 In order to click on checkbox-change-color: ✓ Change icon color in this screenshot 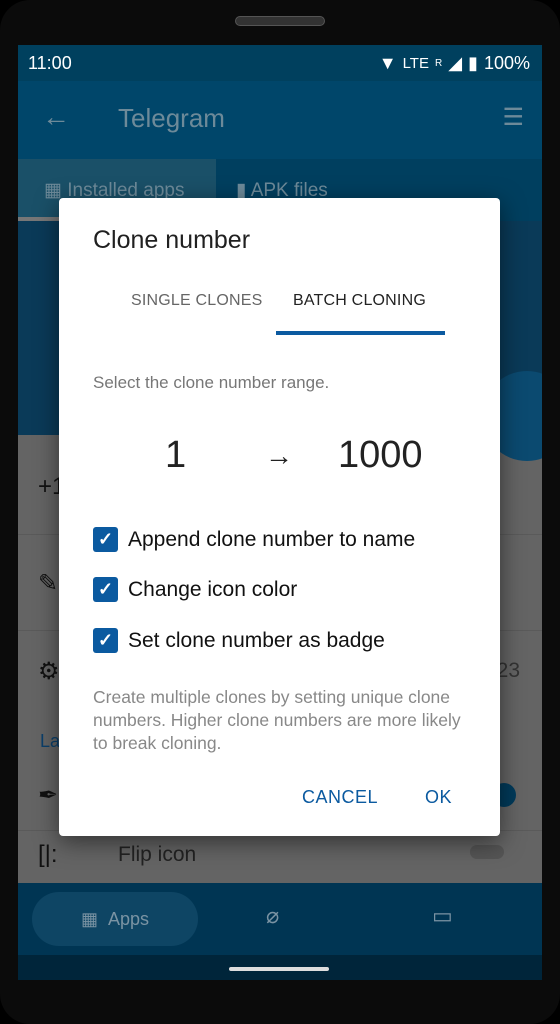, I will do `click(195, 589)`.